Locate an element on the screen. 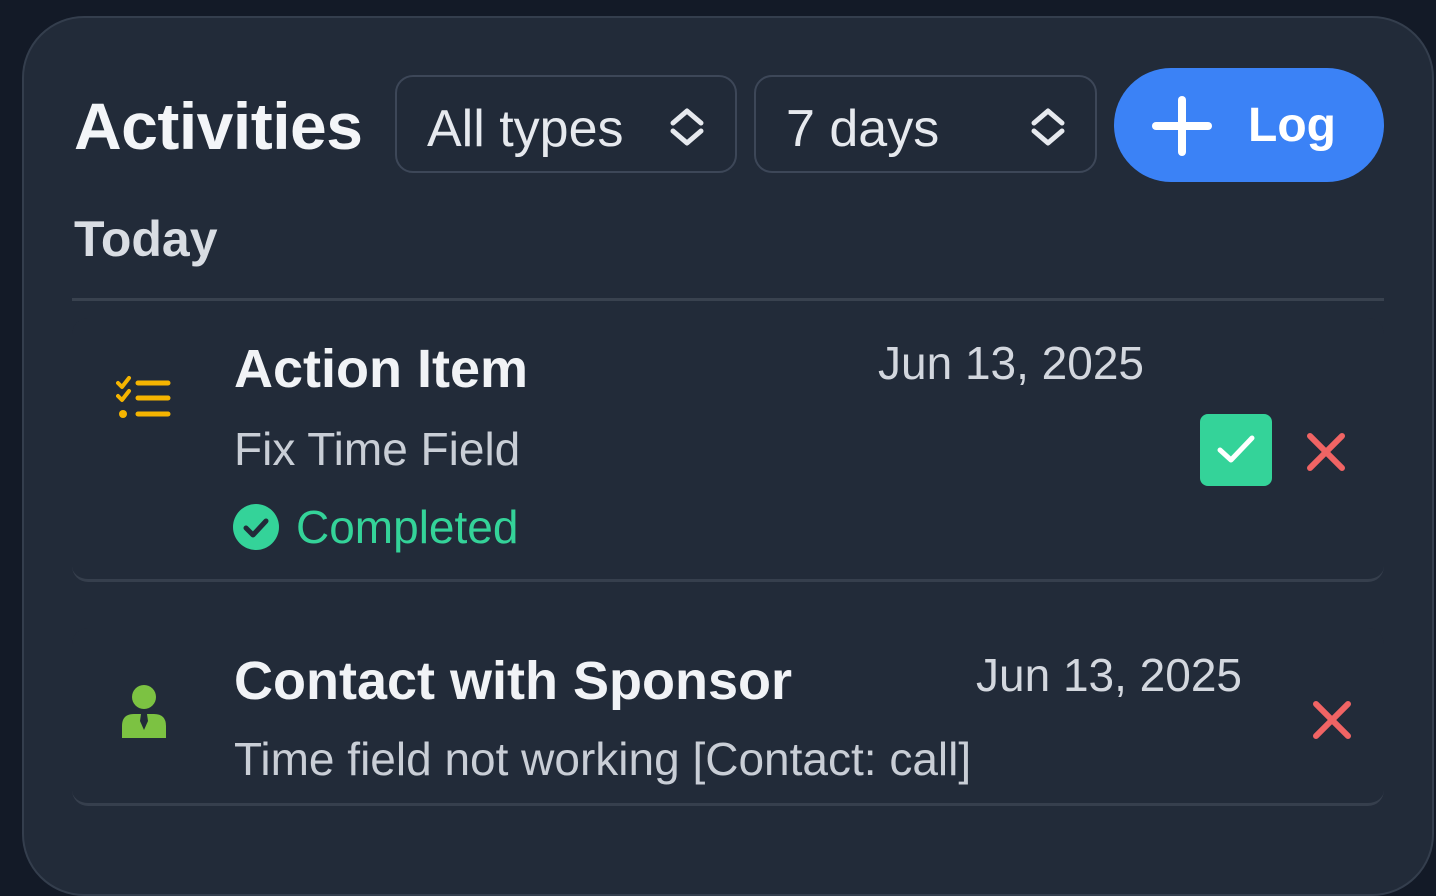 Image resolution: width=1436 pixels, height=896 pixels. log-button-label: Log is located at coordinates (1292, 125).